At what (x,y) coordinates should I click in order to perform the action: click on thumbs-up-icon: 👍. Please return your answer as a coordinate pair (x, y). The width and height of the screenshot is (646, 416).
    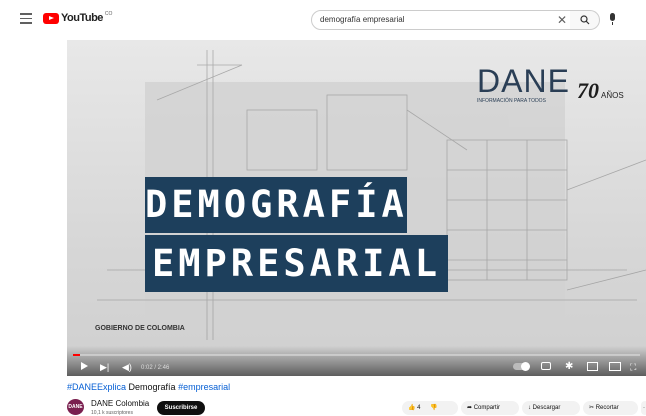
    Looking at the image, I should click on (412, 408).